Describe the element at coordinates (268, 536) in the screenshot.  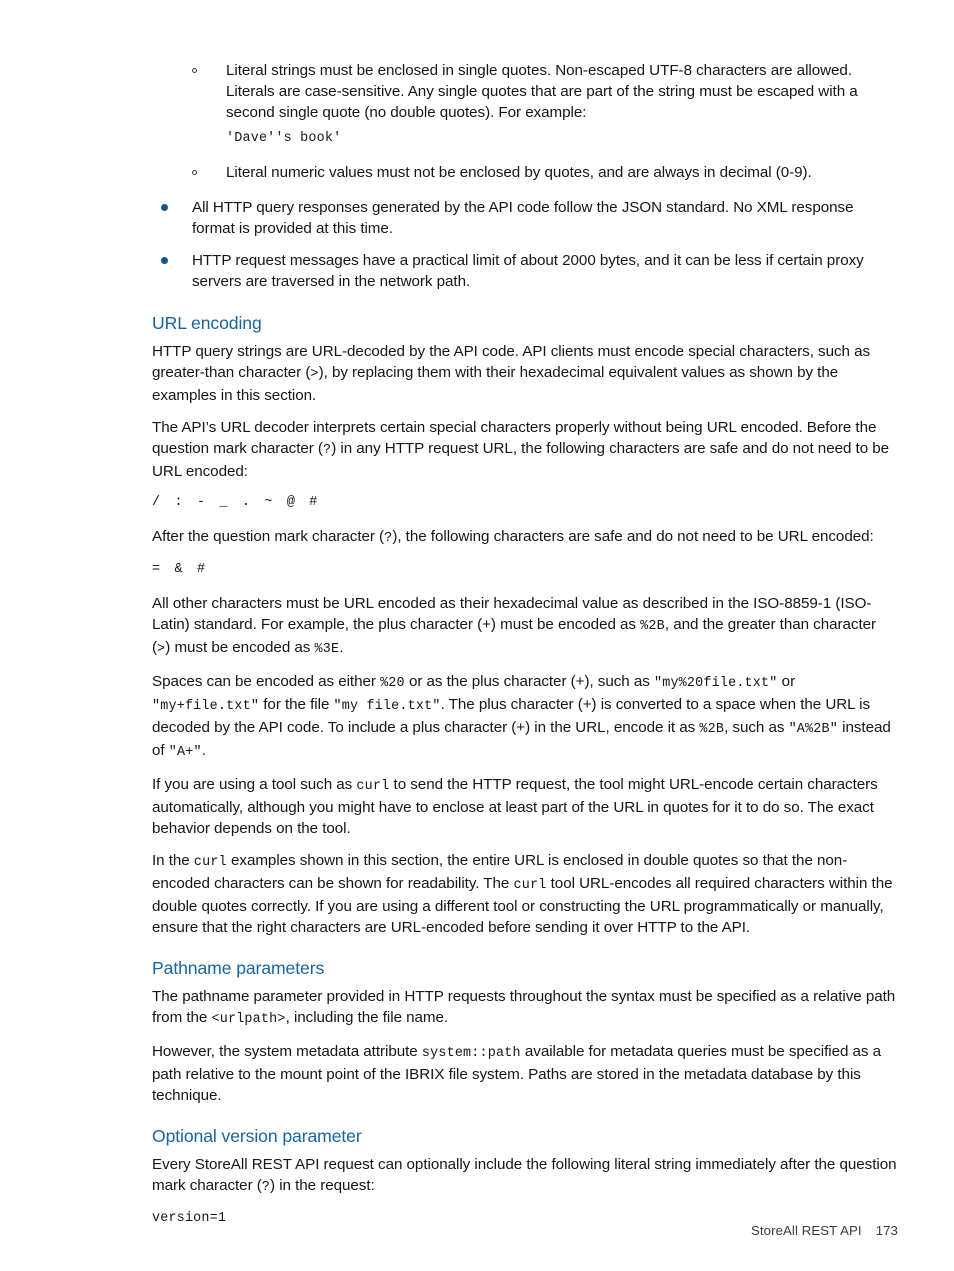
I see `text-fragment: After the question mark character (` at that location.